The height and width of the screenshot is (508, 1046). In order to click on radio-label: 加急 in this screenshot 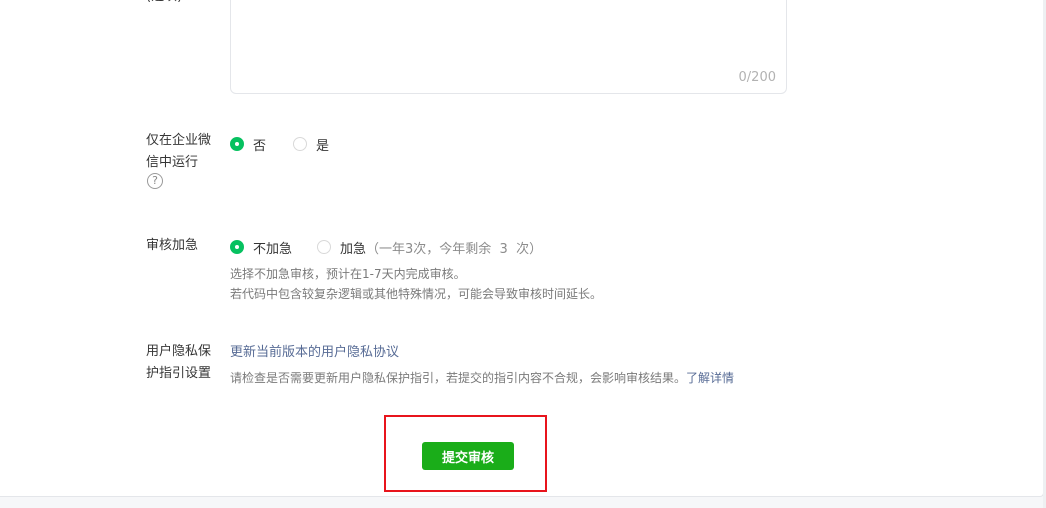, I will do `click(353, 249)`.